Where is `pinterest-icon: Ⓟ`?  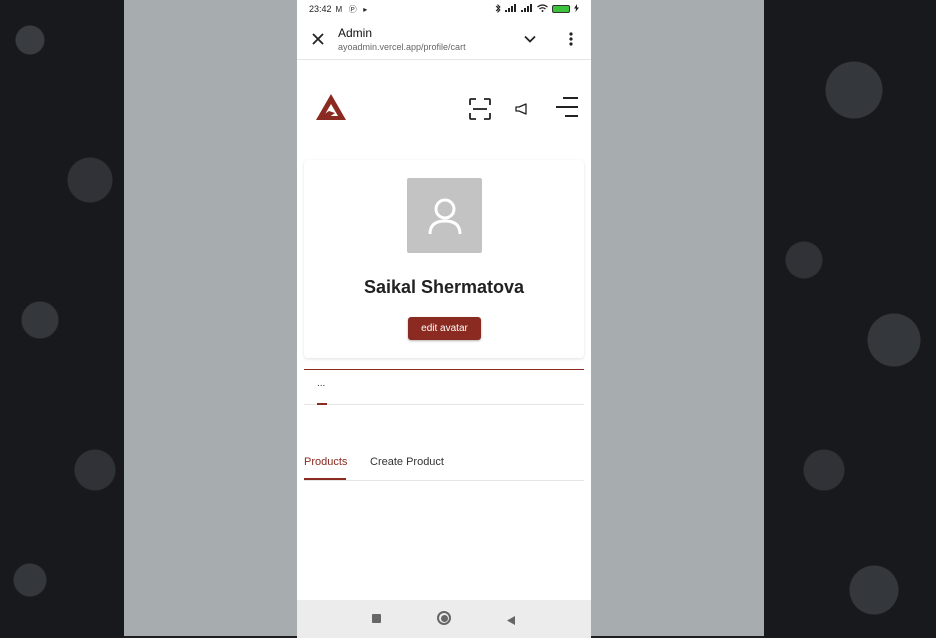
pinterest-icon: Ⓟ is located at coordinates (352, 9).